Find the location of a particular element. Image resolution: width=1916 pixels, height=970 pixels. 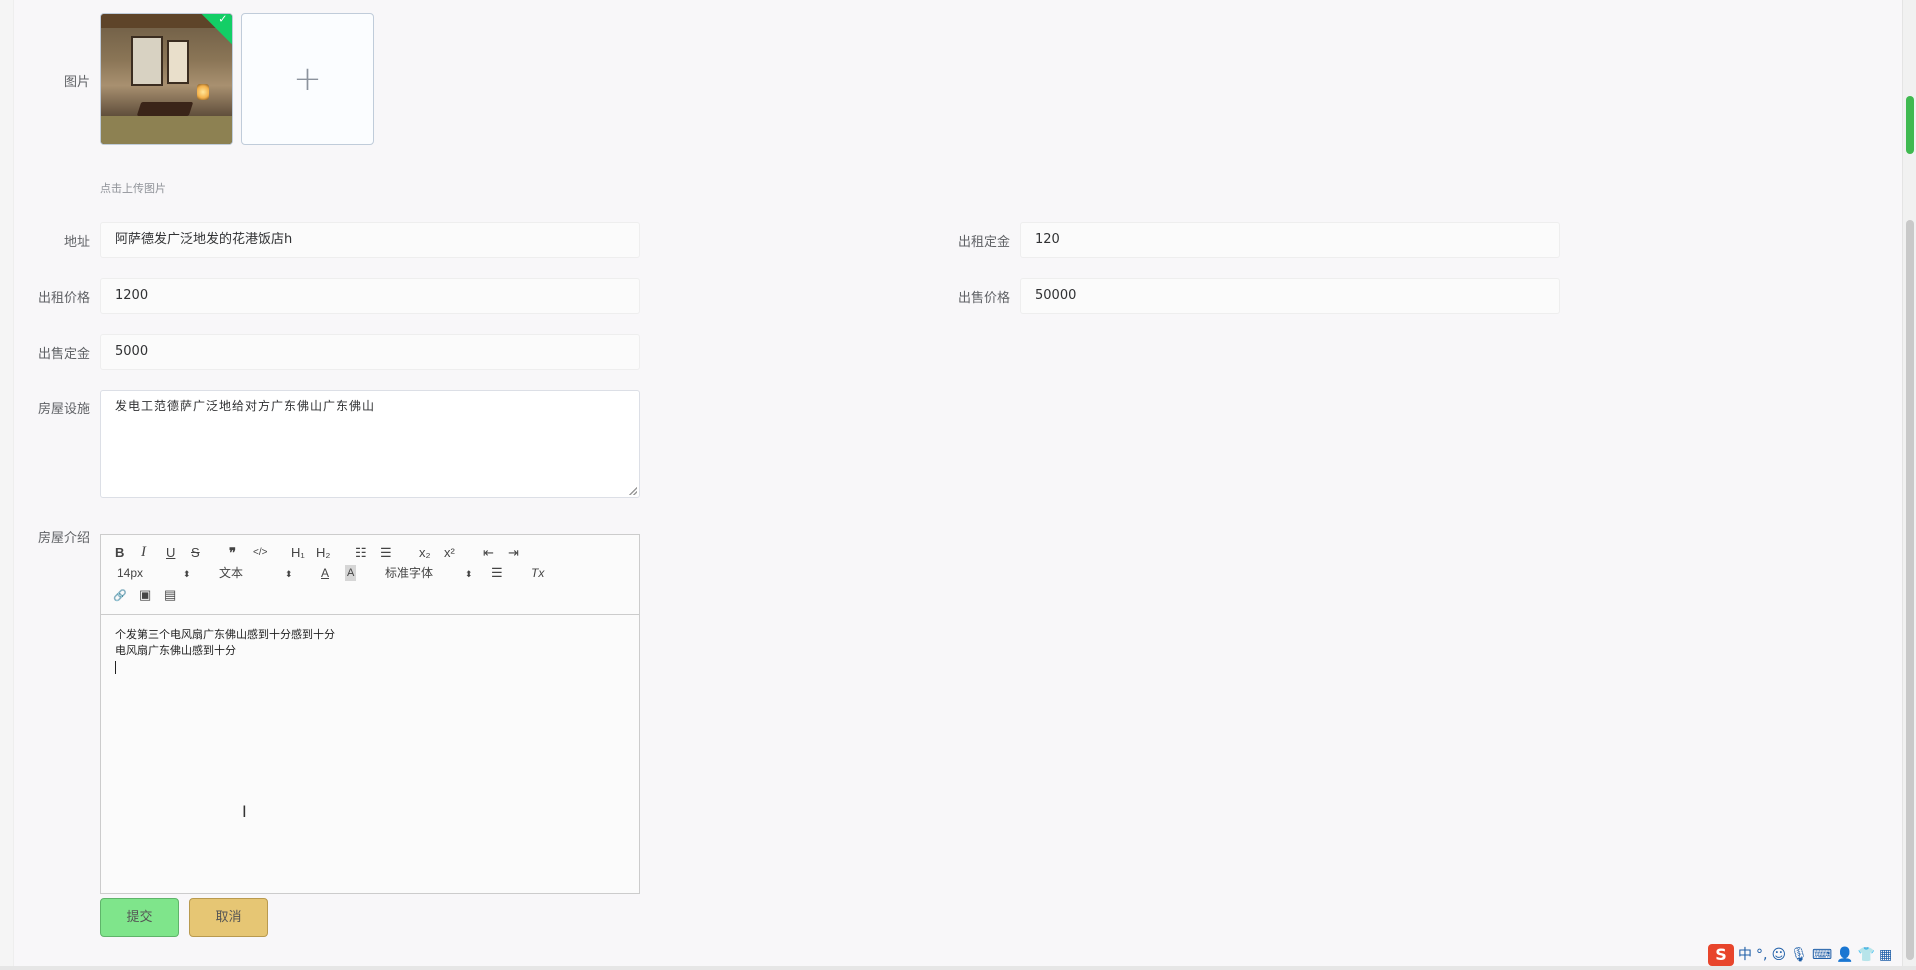

i-beam-cursor-icon: I is located at coordinates (244, 811).